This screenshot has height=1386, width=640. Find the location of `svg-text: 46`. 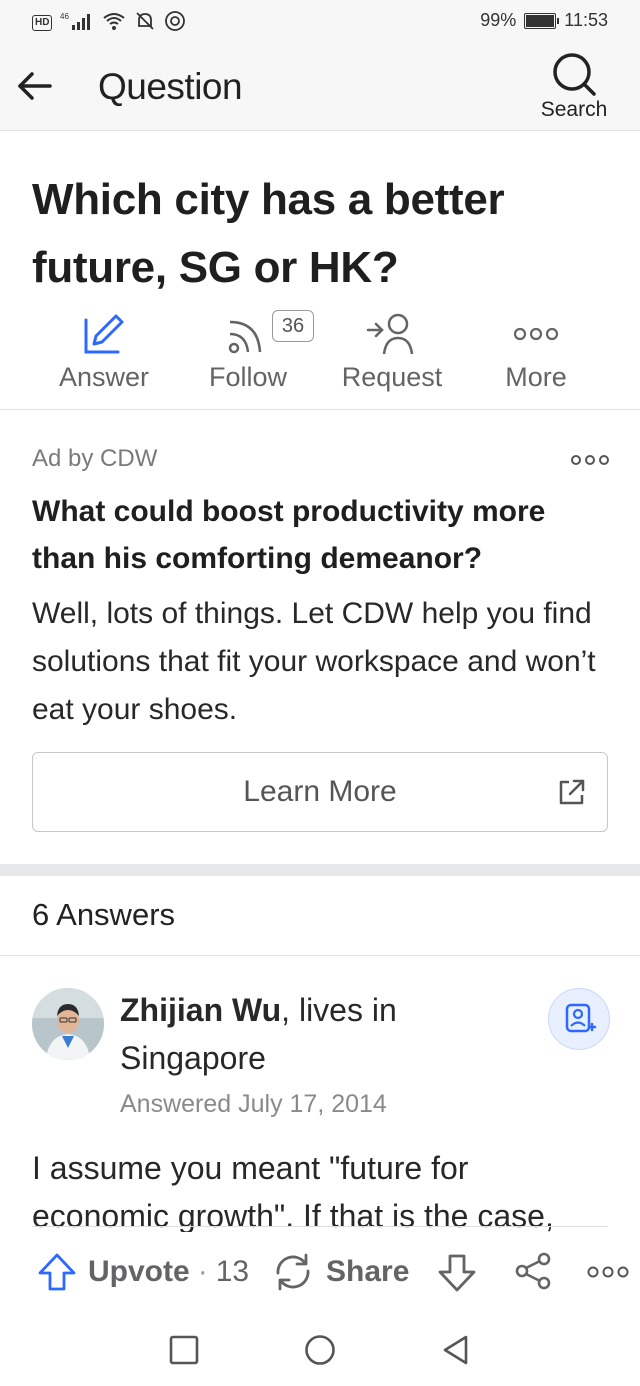

svg-text: 46 is located at coordinates (64, 16).